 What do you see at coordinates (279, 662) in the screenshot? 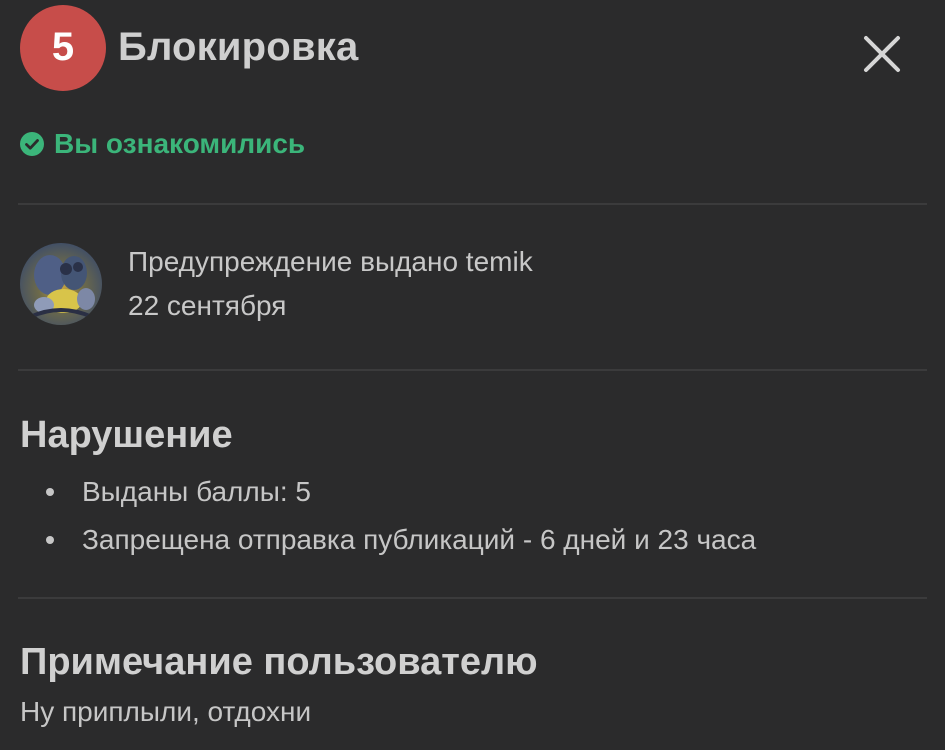
I see `note-title: Примечание пользователю` at bounding box center [279, 662].